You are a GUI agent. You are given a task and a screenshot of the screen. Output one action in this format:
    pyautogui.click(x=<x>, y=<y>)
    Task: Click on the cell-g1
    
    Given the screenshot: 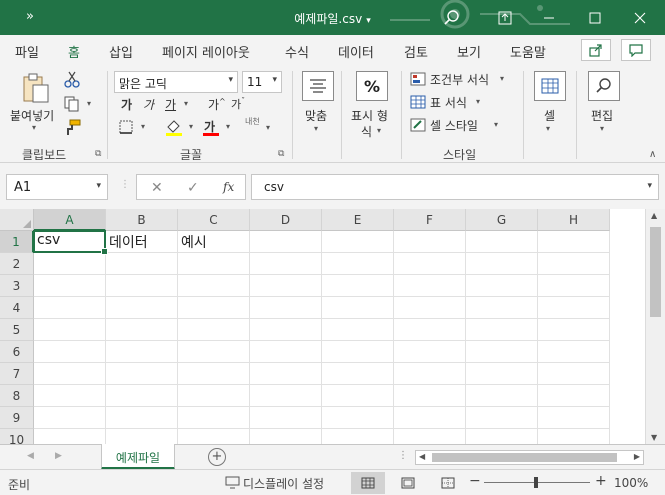 What is the action you would take?
    pyautogui.click(x=502, y=242)
    